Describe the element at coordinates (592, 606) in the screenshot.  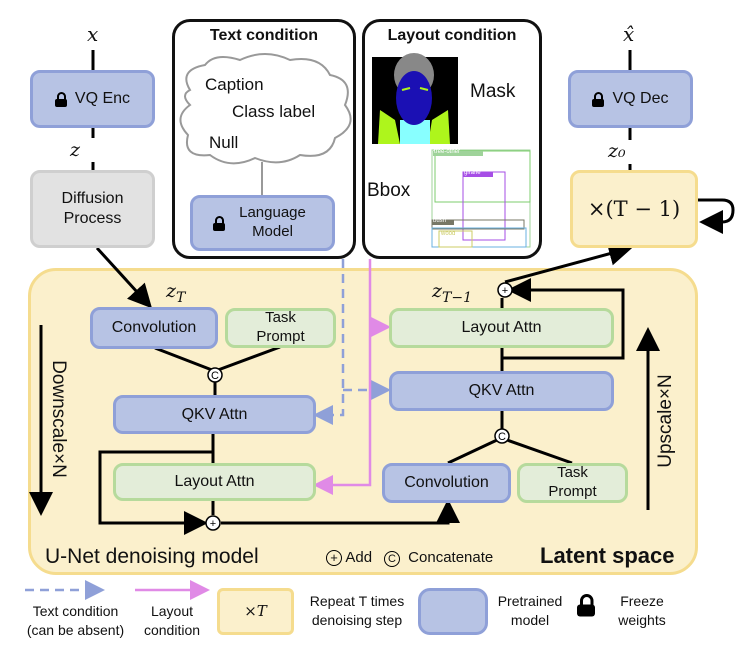
I see `legend-lock-icon` at that location.